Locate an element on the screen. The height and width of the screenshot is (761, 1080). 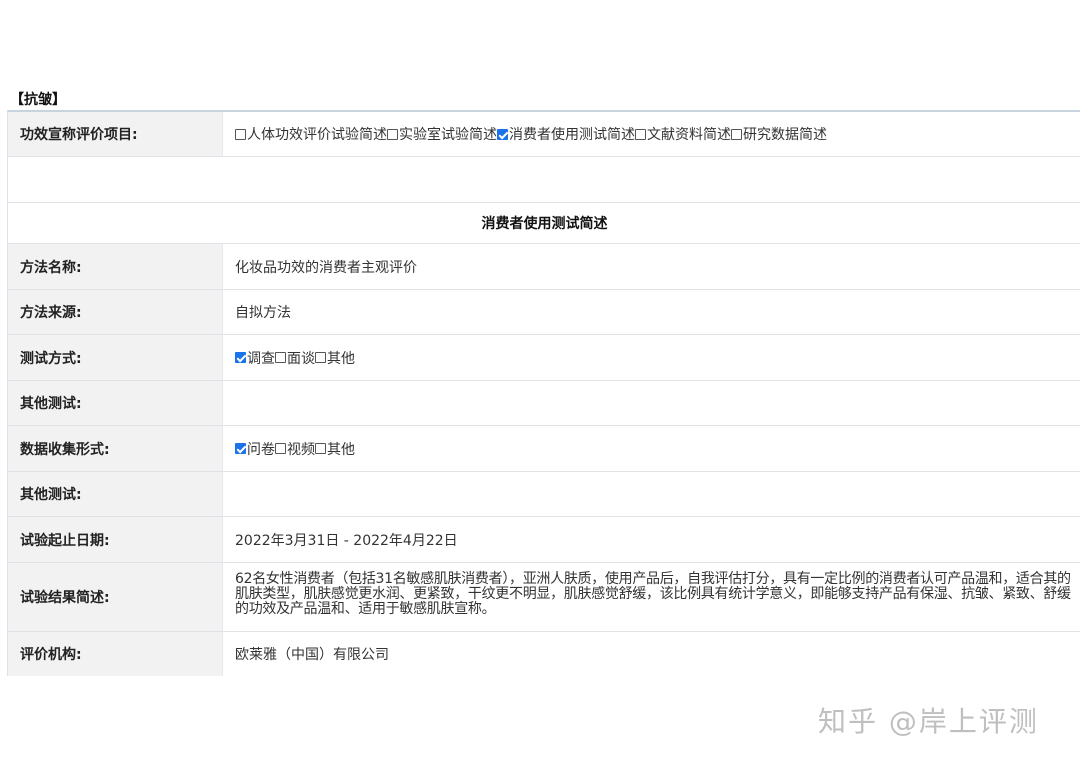
test-period-label: 试验起止日期: is located at coordinates (115, 539).